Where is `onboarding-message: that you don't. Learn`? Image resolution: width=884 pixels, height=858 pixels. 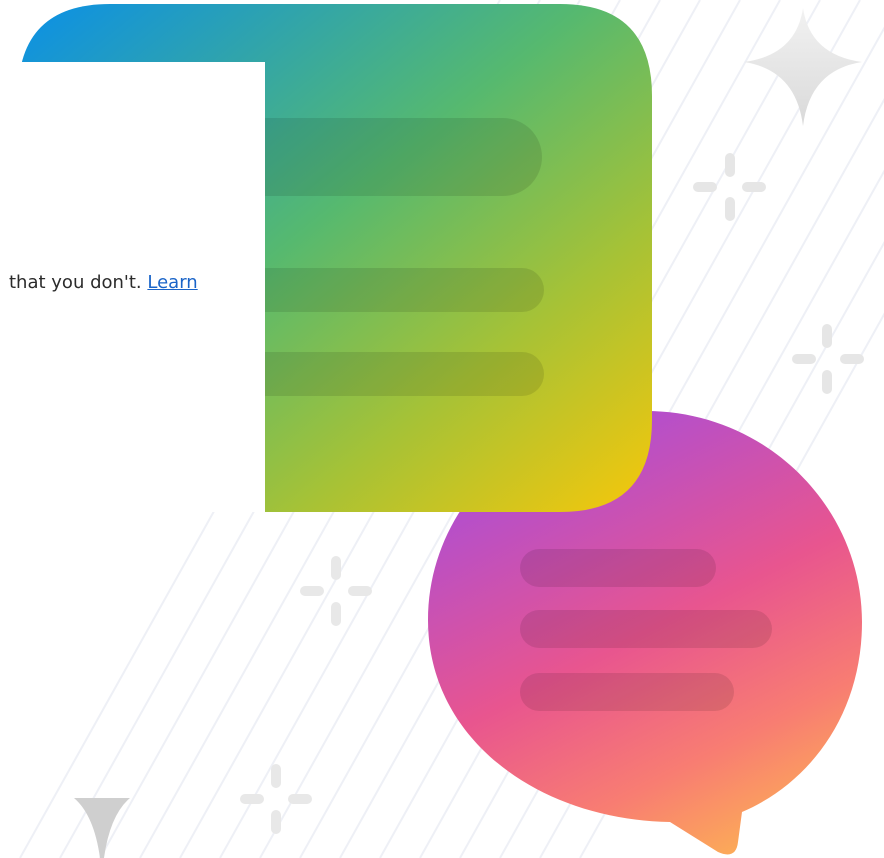
onboarding-message: that you don't. Learn is located at coordinates (103, 283).